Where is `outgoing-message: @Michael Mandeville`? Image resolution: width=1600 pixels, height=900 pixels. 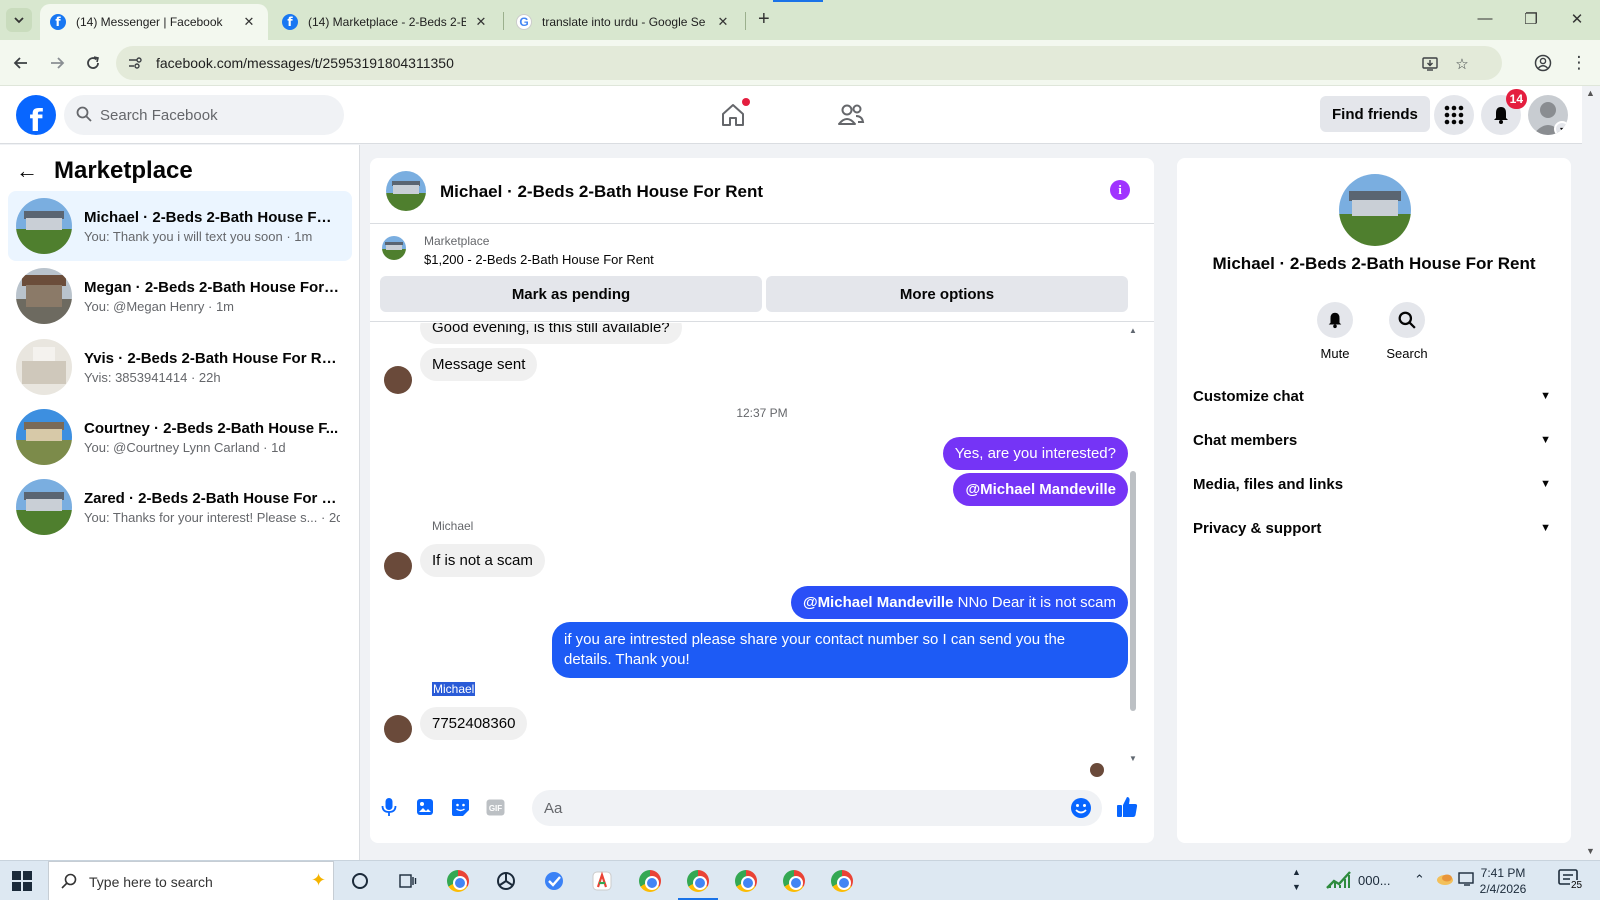
outgoing-message: @Michael Mandeville is located at coordinates (1040, 489).